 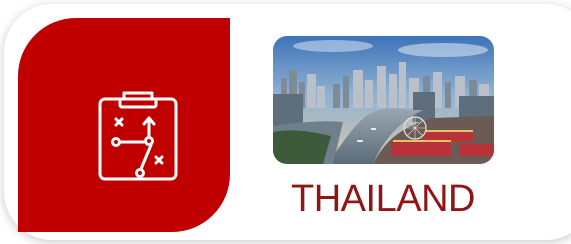 I want to click on strategy-clipboard-icon, so click(x=138, y=136).